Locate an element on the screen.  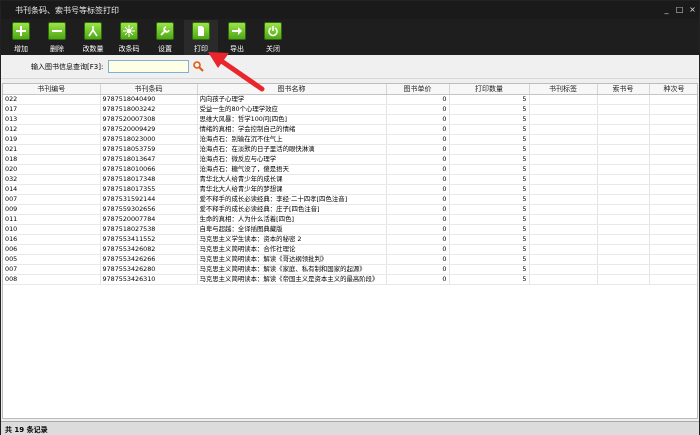
table-cell: 011 is located at coordinates (52, 219).